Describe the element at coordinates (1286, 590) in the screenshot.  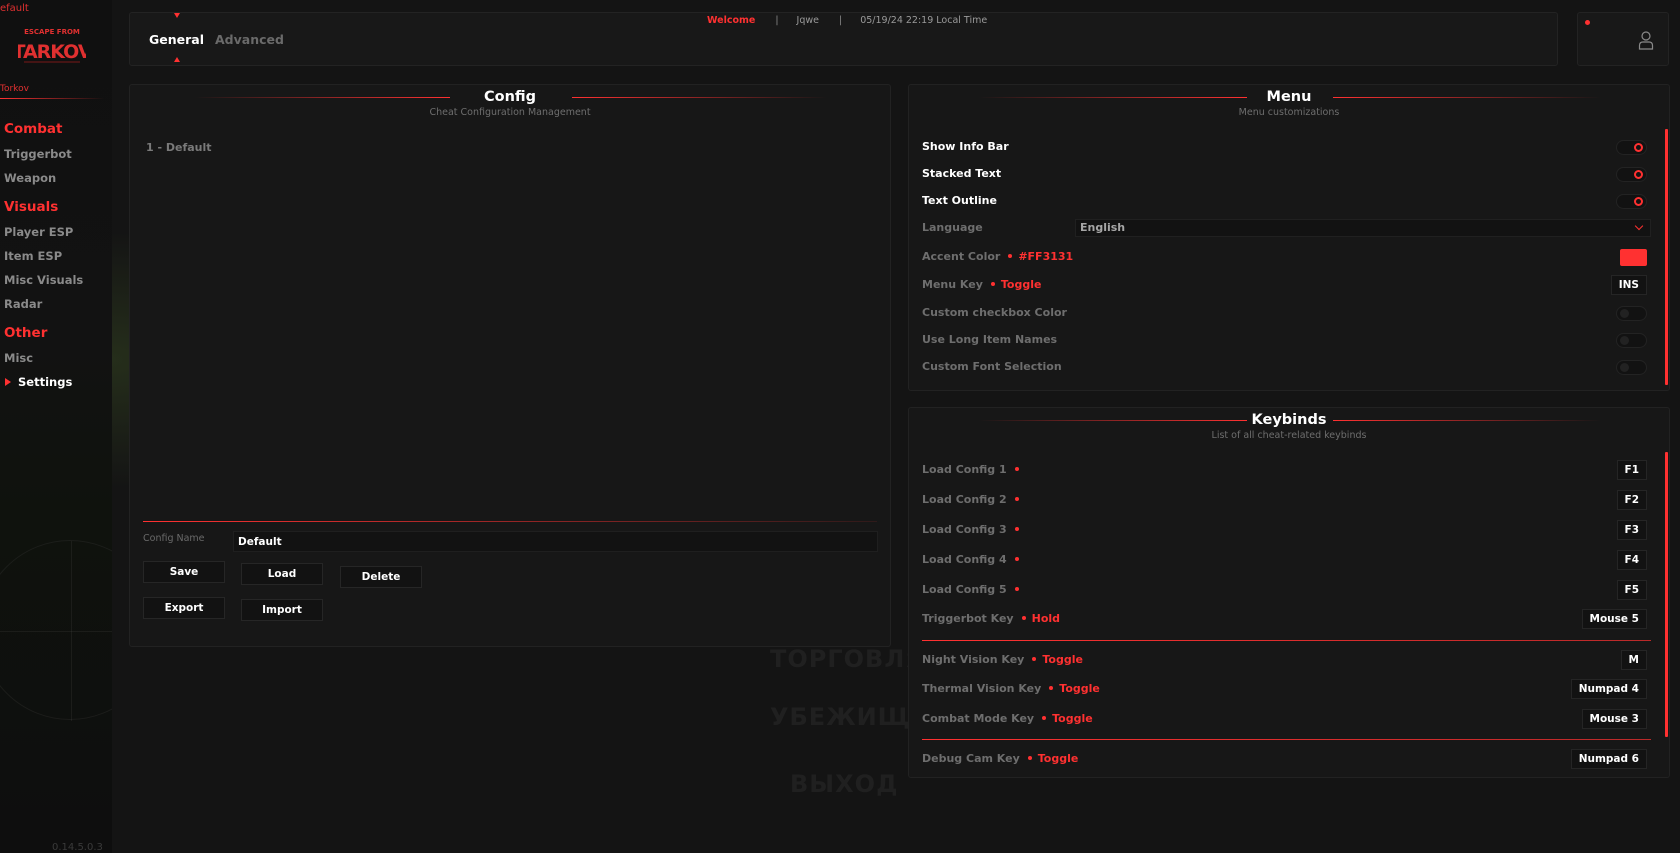
I see `keybind-row-load-config-5: Load Config 5 F5` at that location.